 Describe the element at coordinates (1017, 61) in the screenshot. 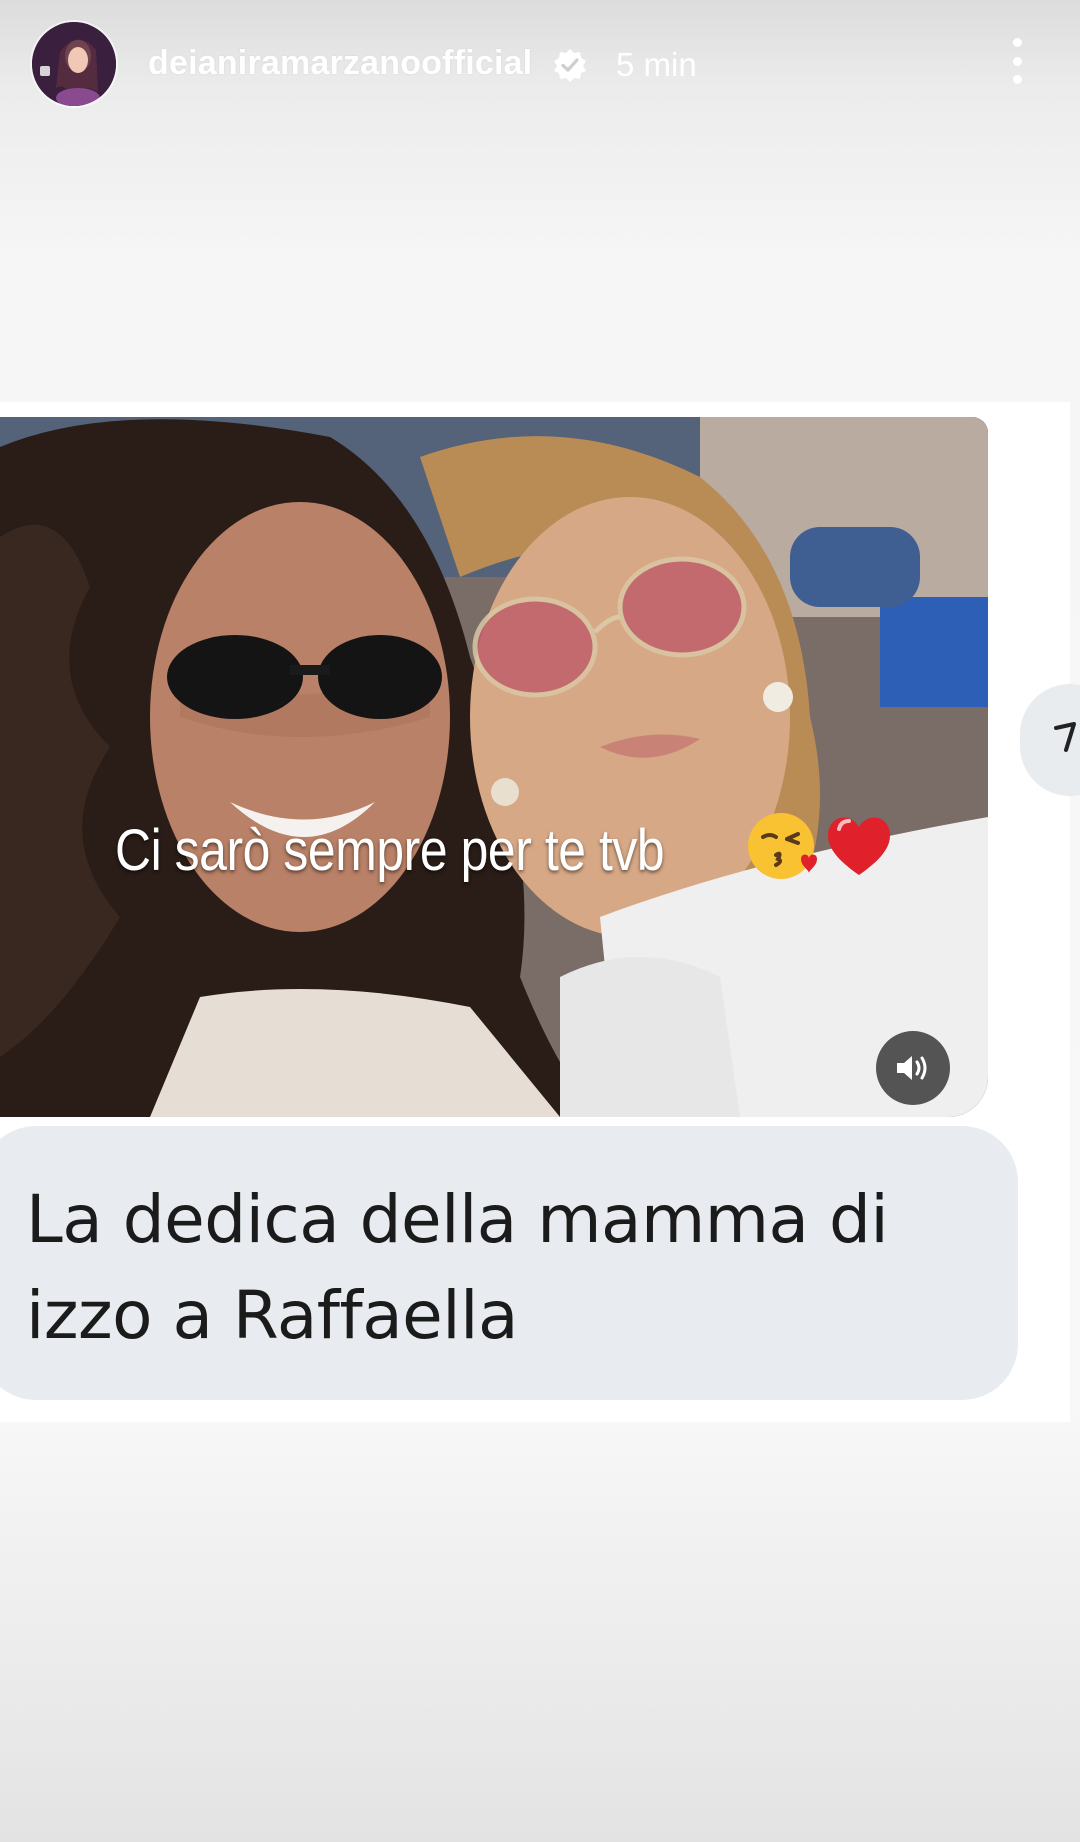

I see `more-vertical-icon` at that location.